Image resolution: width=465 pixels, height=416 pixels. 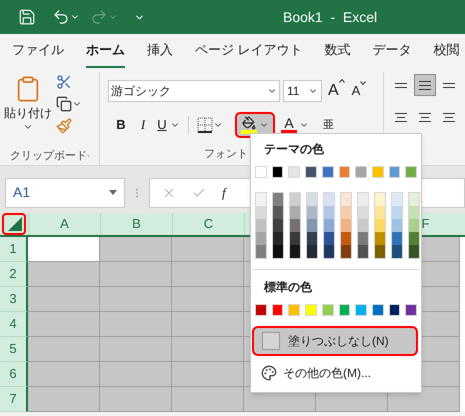 What do you see at coordinates (359, 91) in the screenshot?
I see `shrink-font-button: A` at bounding box center [359, 91].